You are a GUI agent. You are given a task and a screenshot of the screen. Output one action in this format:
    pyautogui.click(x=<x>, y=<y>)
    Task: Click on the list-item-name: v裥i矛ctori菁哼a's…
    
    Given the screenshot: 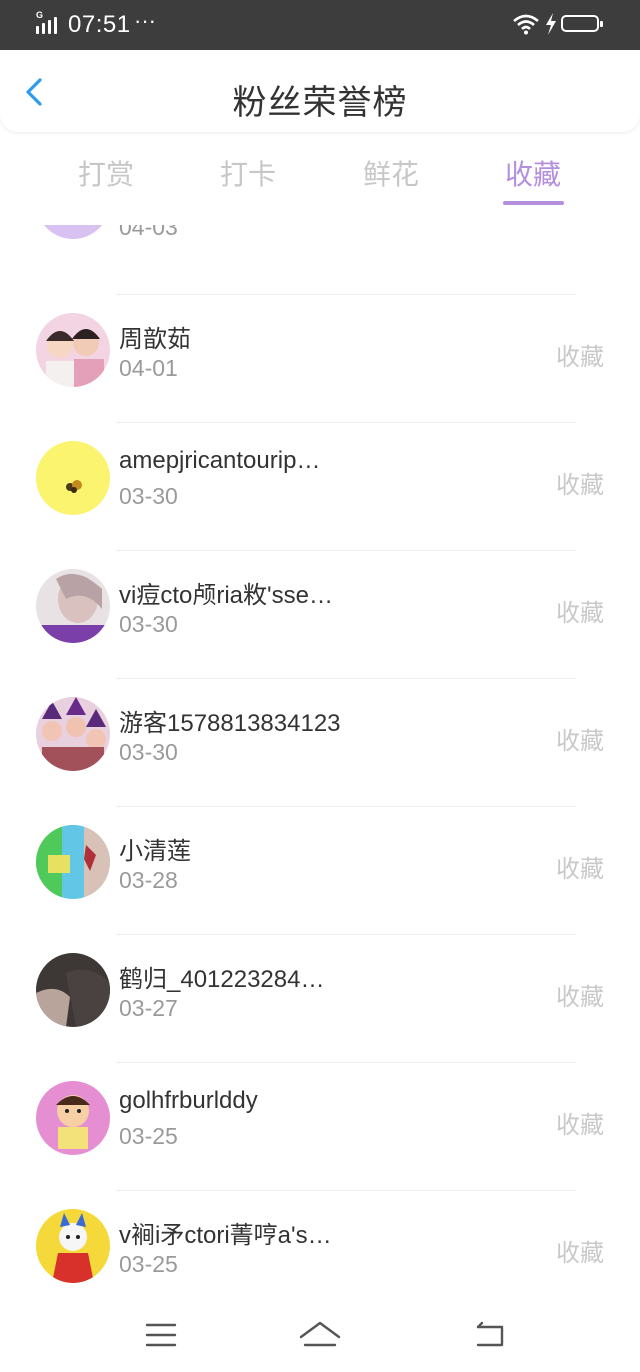 What is the action you would take?
    pyautogui.click(x=225, y=1235)
    